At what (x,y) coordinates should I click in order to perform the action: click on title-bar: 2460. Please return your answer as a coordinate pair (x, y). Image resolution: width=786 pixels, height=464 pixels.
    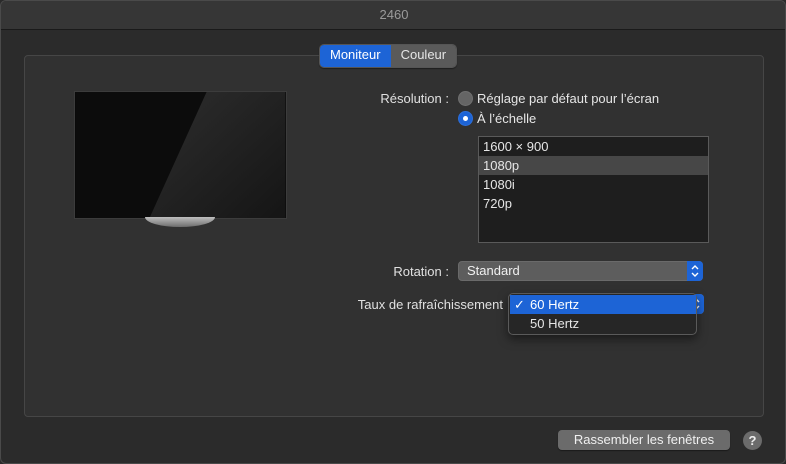
    Looking at the image, I should click on (393, 15).